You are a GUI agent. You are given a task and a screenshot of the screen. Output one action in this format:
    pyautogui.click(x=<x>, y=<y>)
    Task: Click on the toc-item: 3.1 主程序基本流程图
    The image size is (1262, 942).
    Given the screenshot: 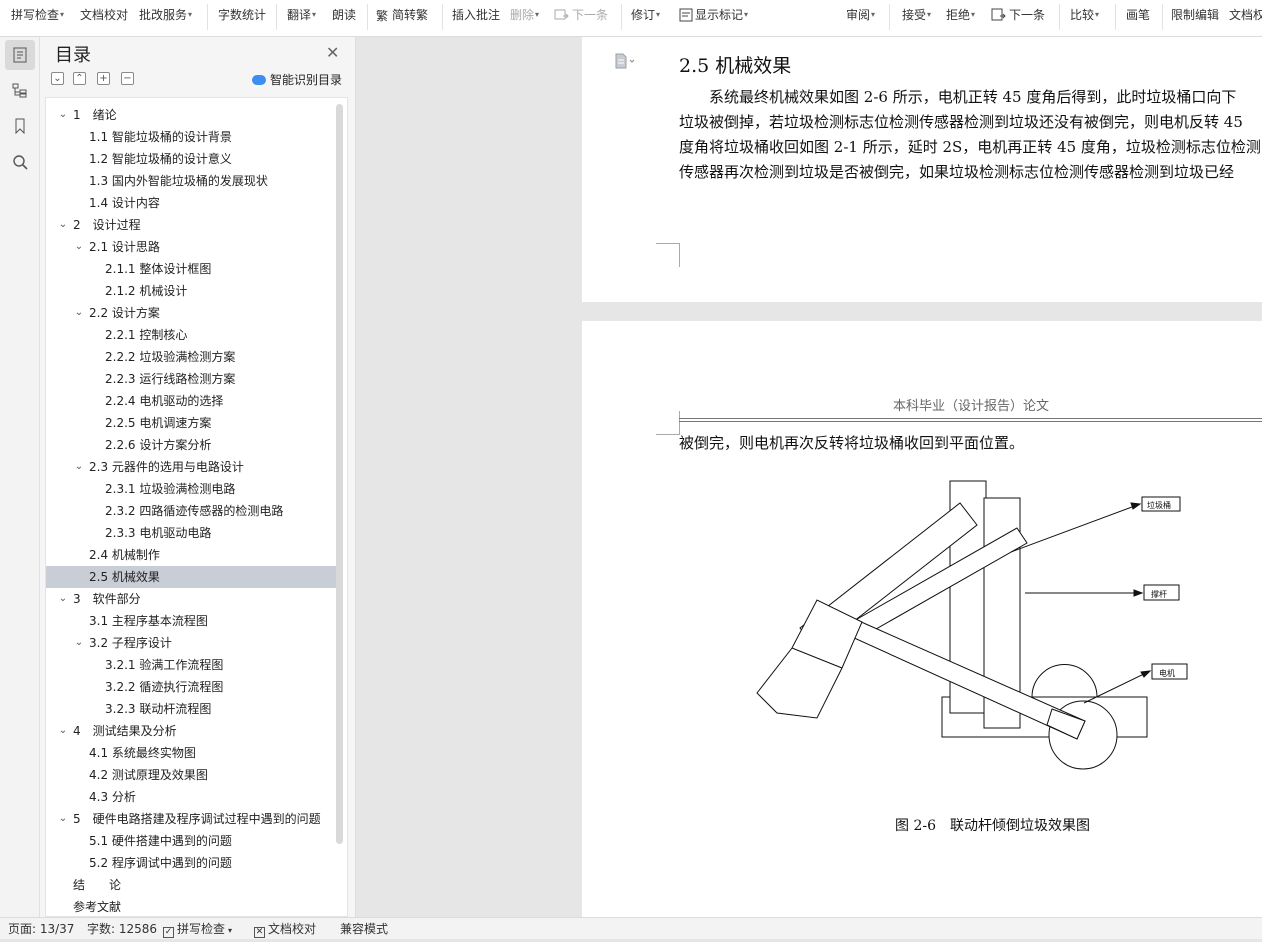 What is the action you would take?
    pyautogui.click(x=191, y=621)
    